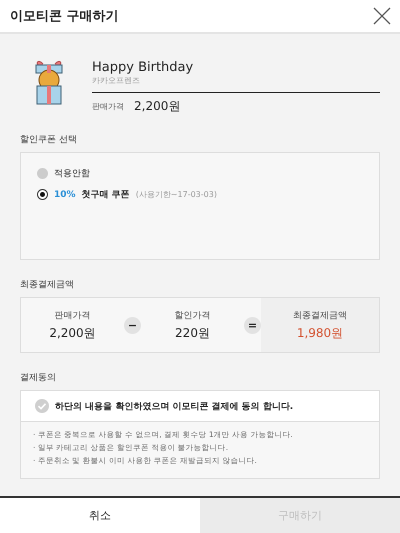  Describe the element at coordinates (192, 333) in the screenshot. I see `amount-value: 220원` at that location.